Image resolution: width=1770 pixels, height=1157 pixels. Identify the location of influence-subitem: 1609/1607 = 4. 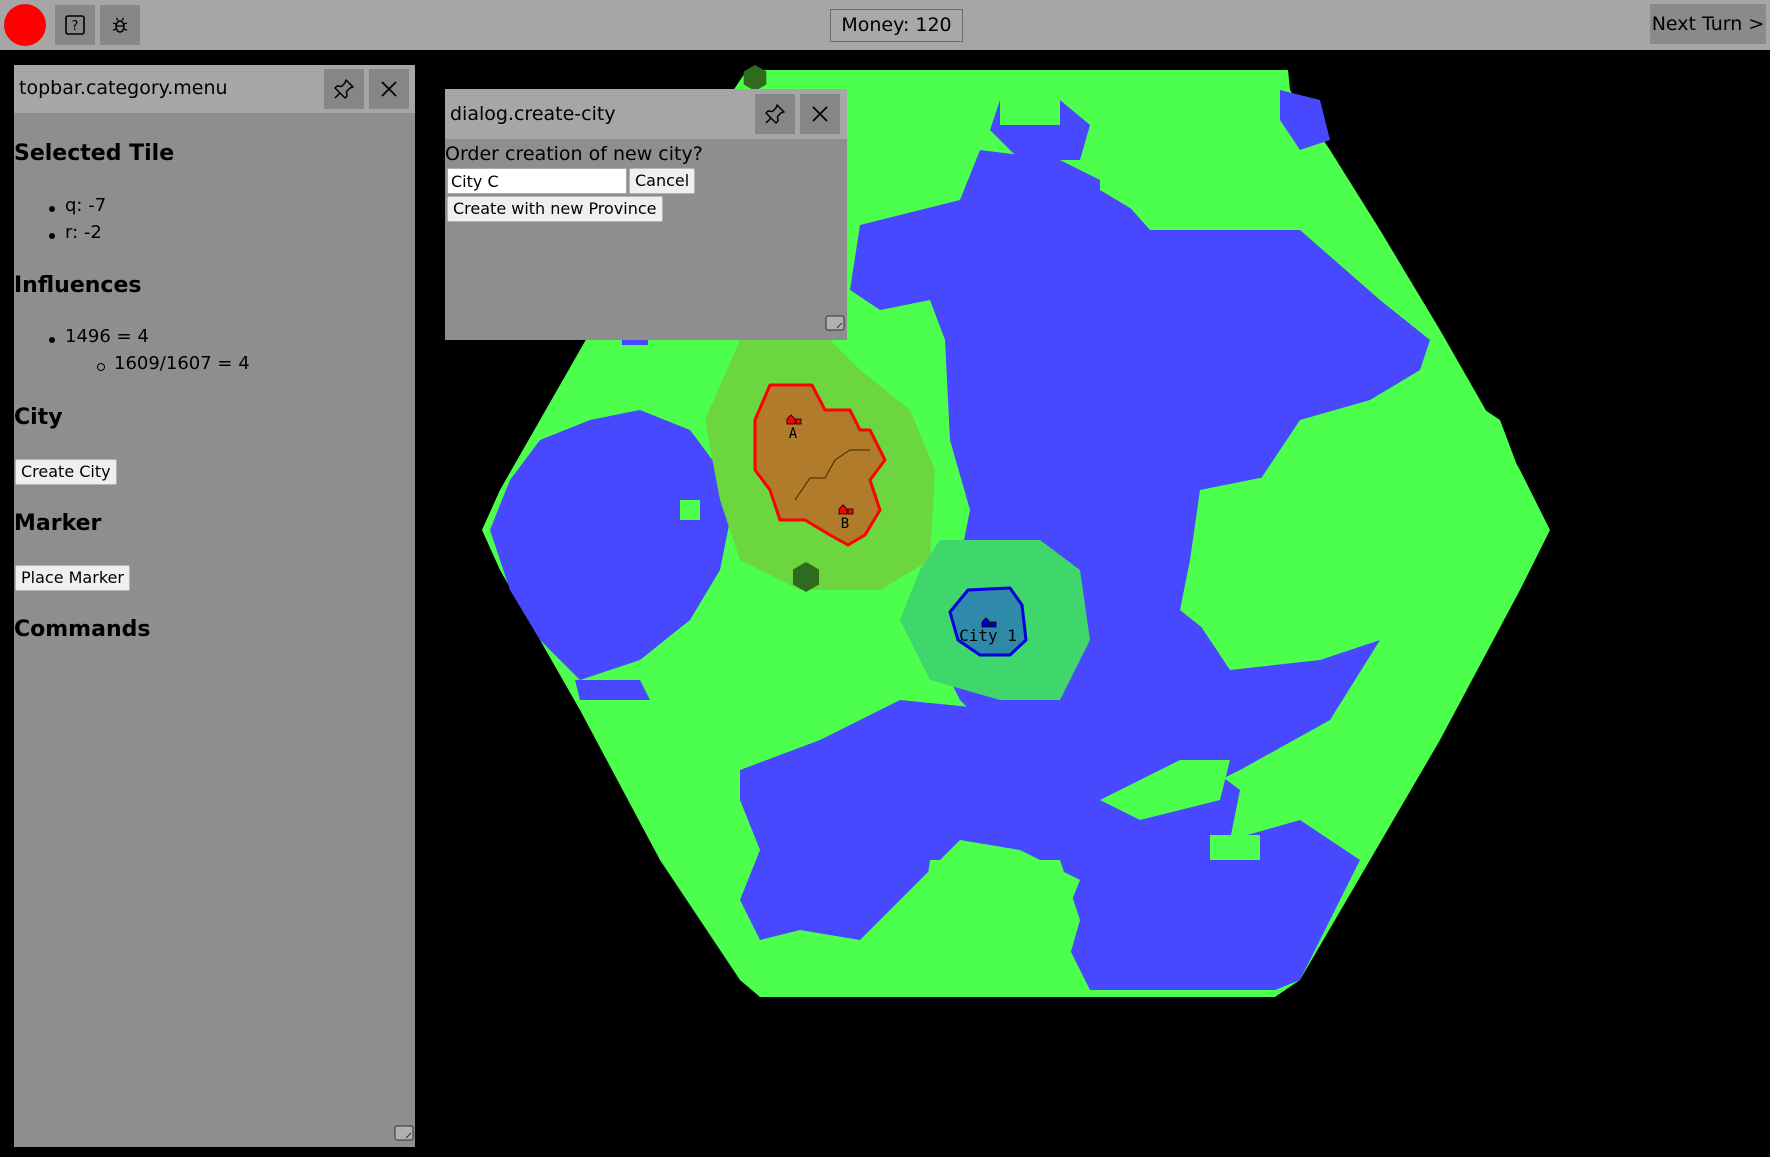
(182, 363).